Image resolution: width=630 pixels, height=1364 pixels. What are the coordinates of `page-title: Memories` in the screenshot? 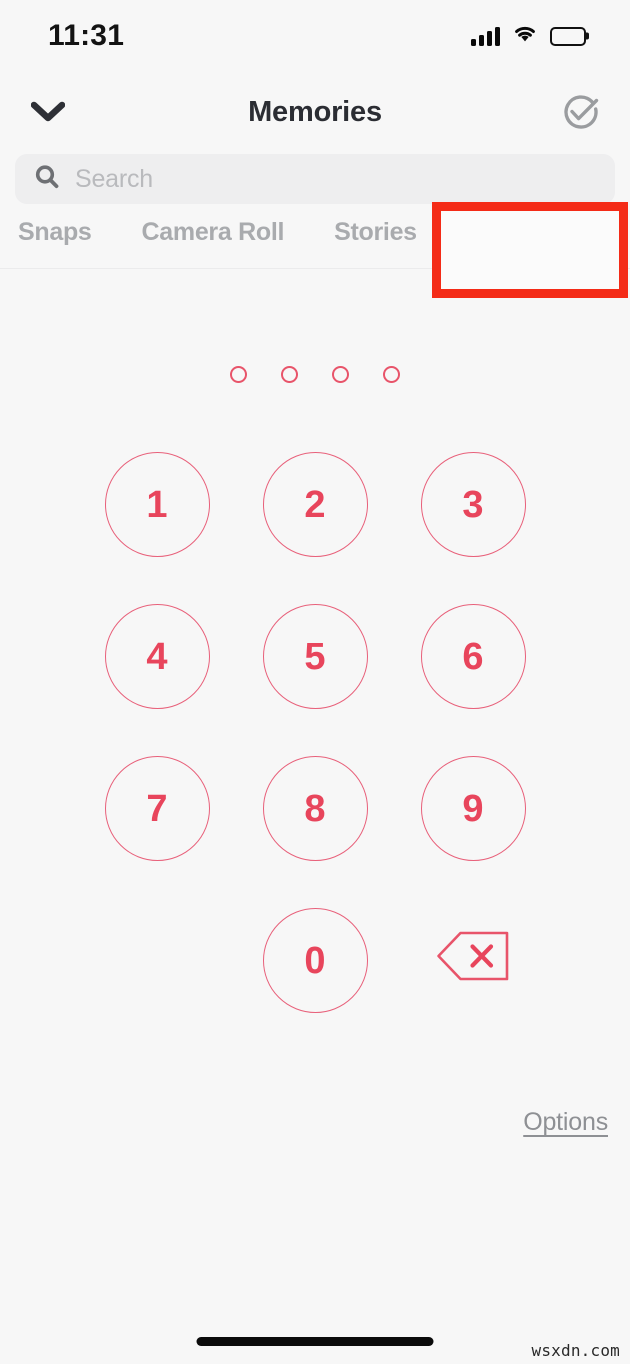 It's located at (315, 111).